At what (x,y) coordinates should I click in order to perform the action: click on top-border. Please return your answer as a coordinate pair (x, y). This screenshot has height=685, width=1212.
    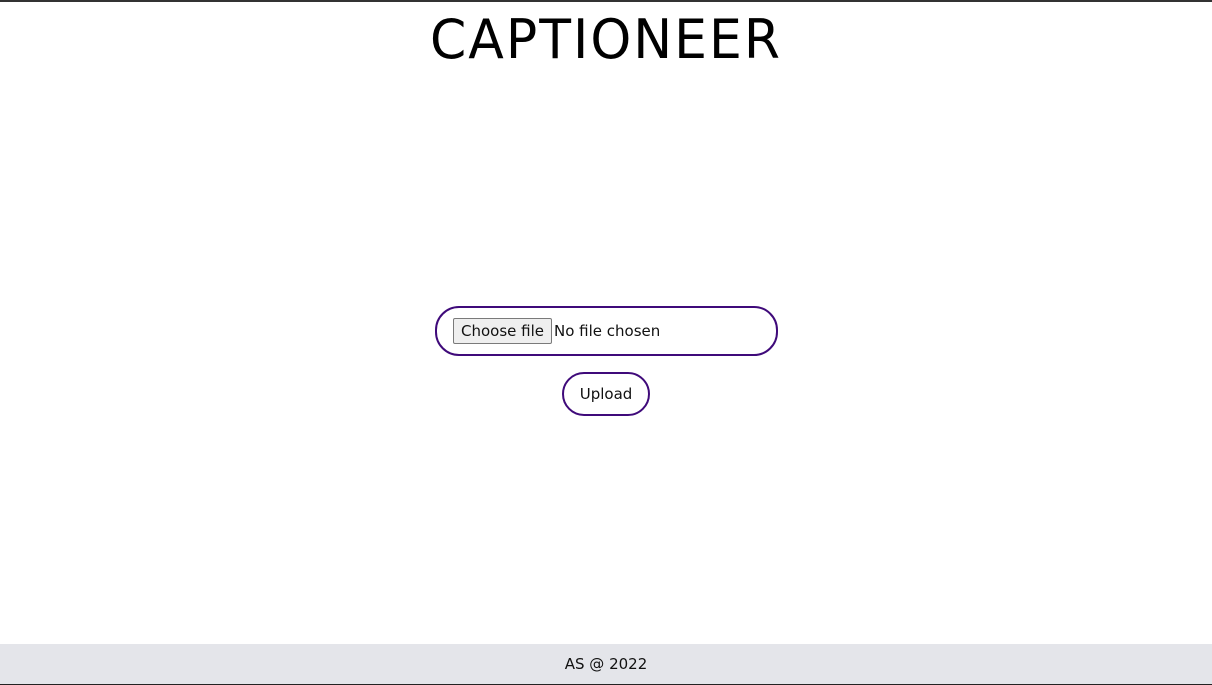
    Looking at the image, I should click on (606, 1).